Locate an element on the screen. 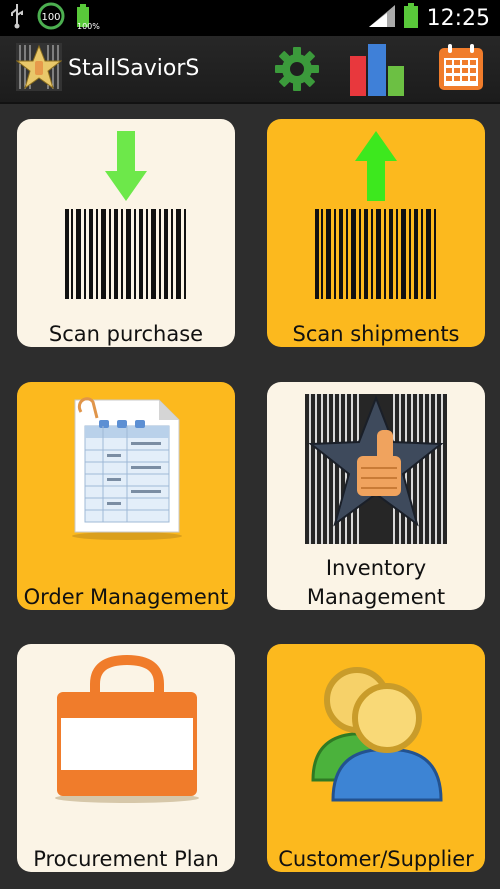  spreadsheet-document-icon is located at coordinates (127, 468).